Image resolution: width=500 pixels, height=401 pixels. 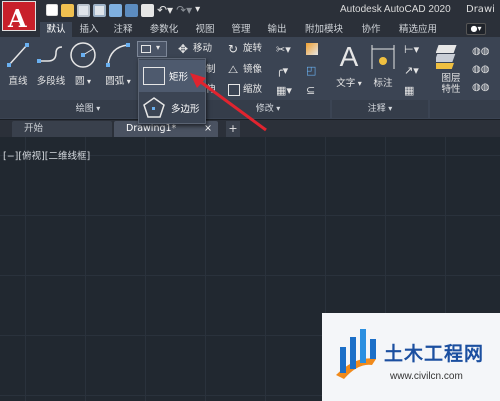 I want to click on annotation-arrow, so click(x=228, y=102).